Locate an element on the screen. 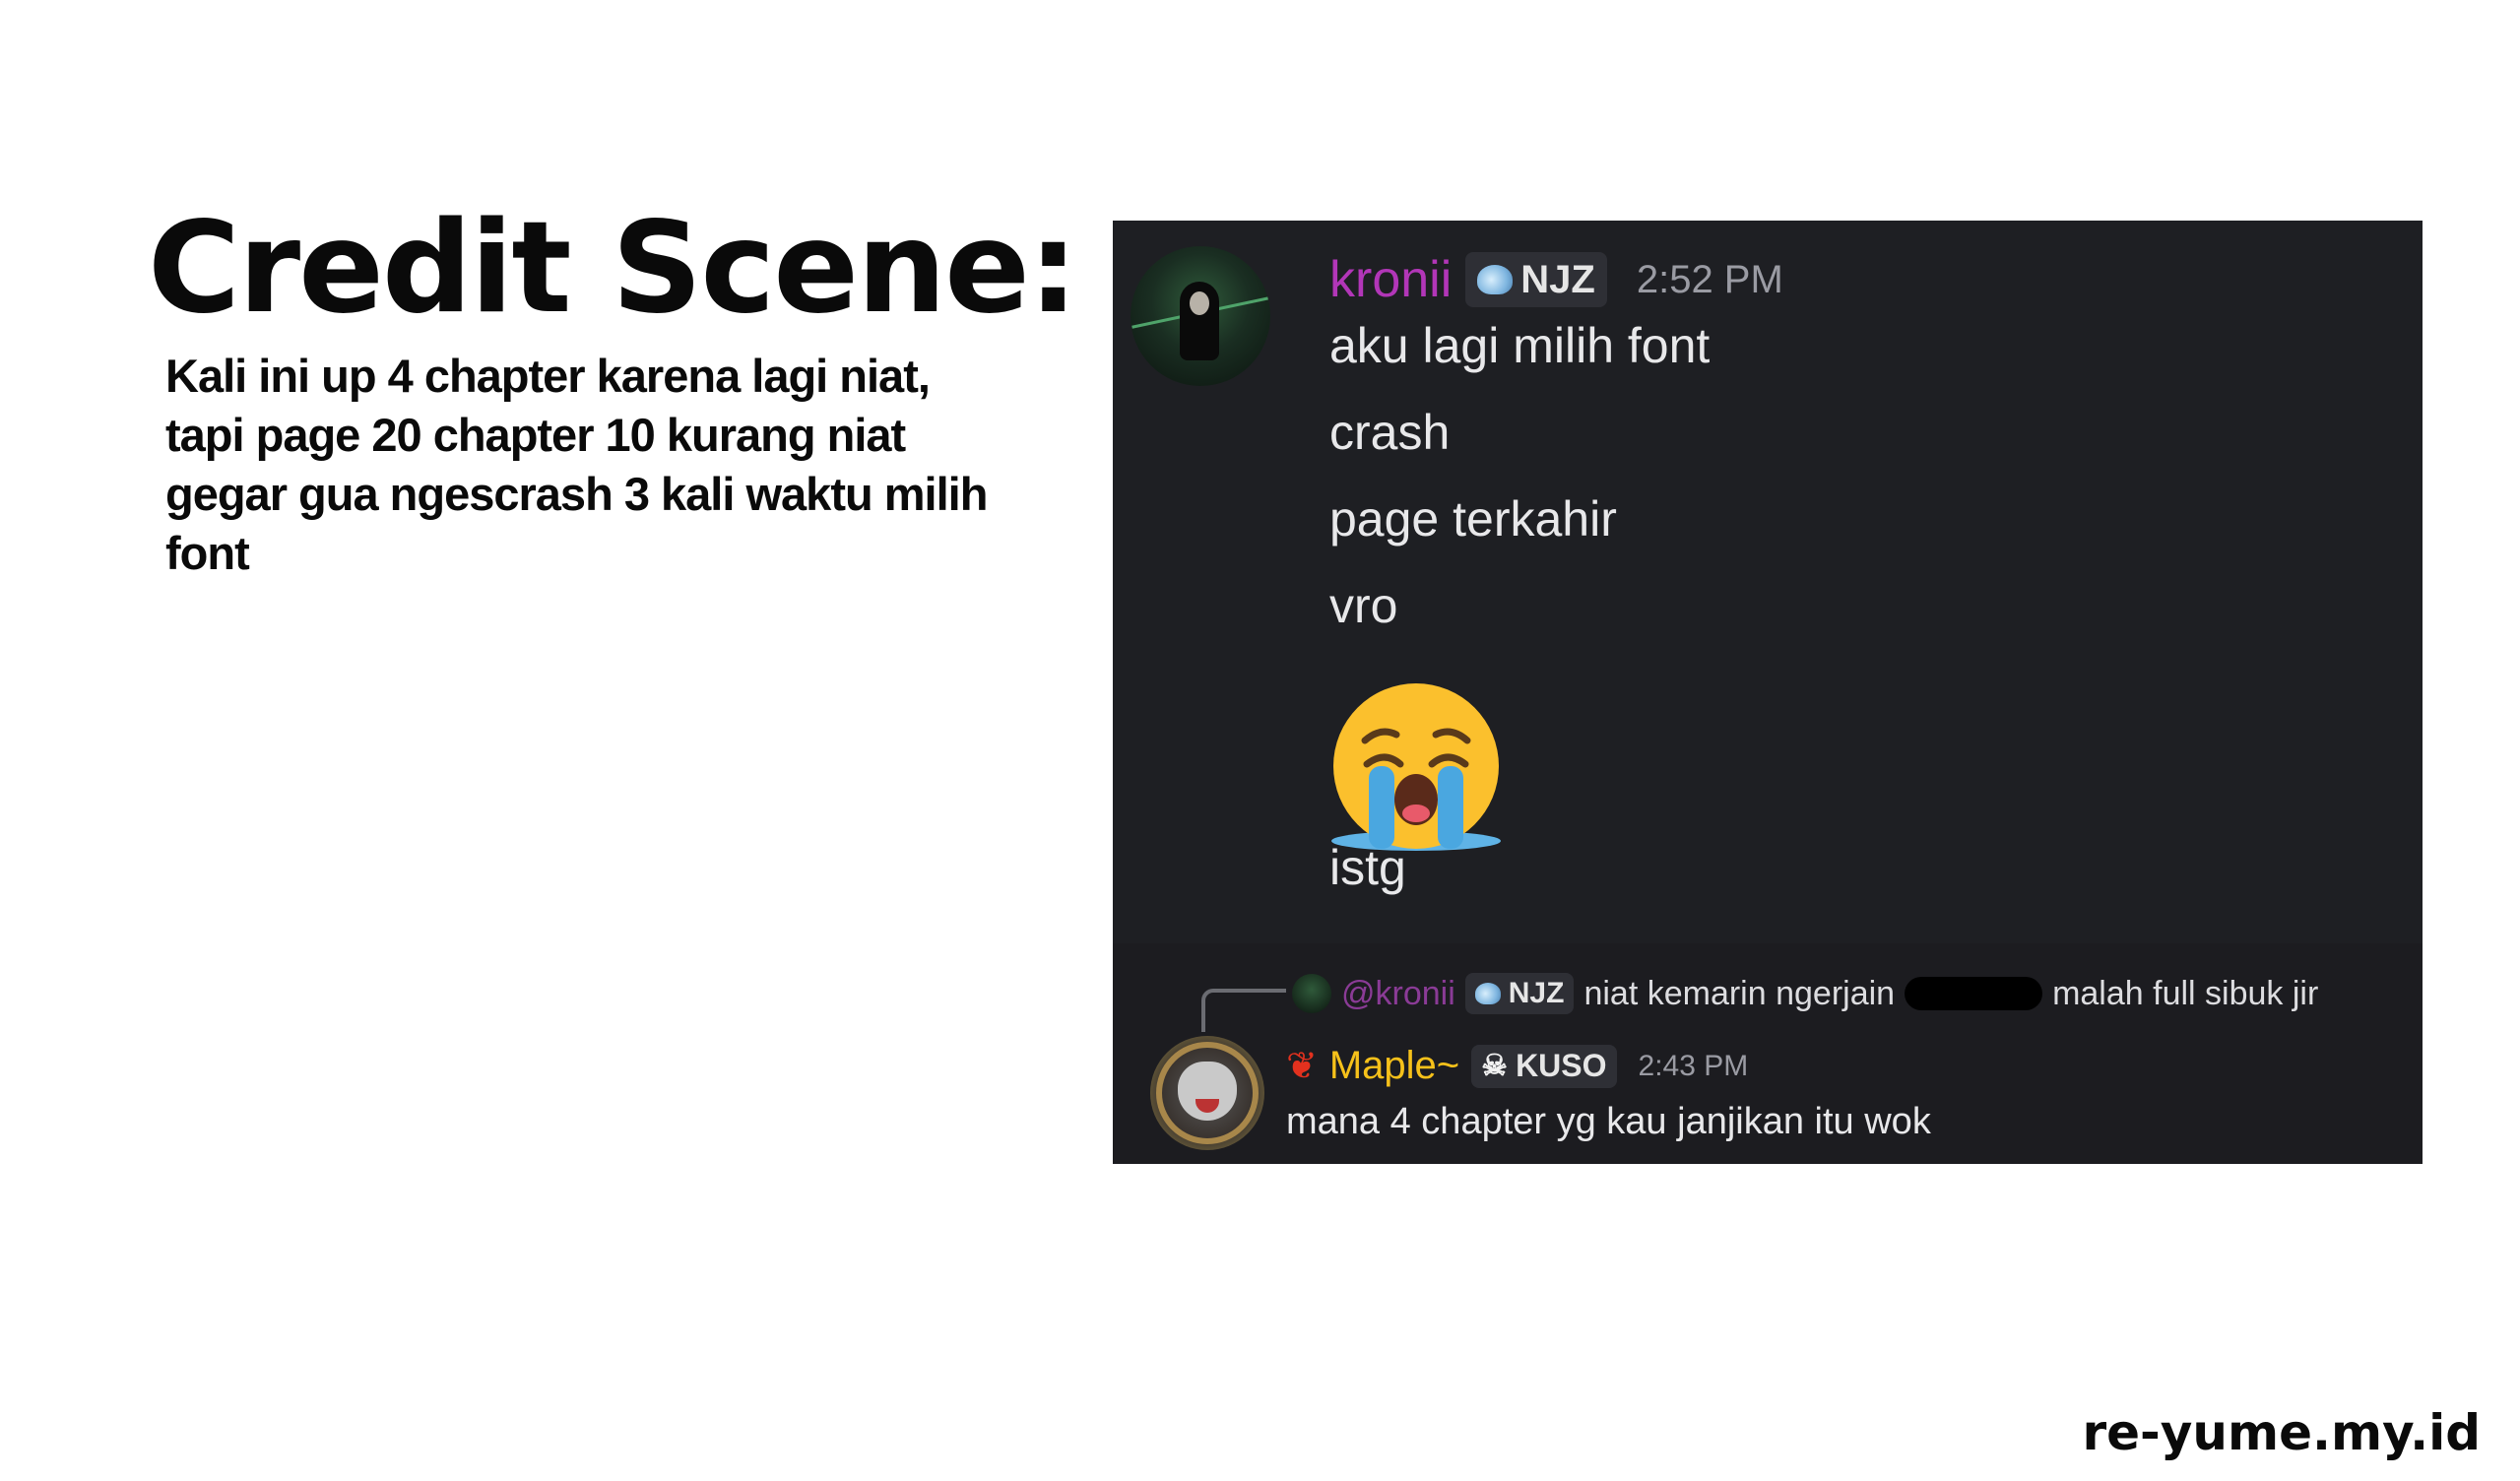  reply-server-tag: NJZ is located at coordinates (1519, 993).